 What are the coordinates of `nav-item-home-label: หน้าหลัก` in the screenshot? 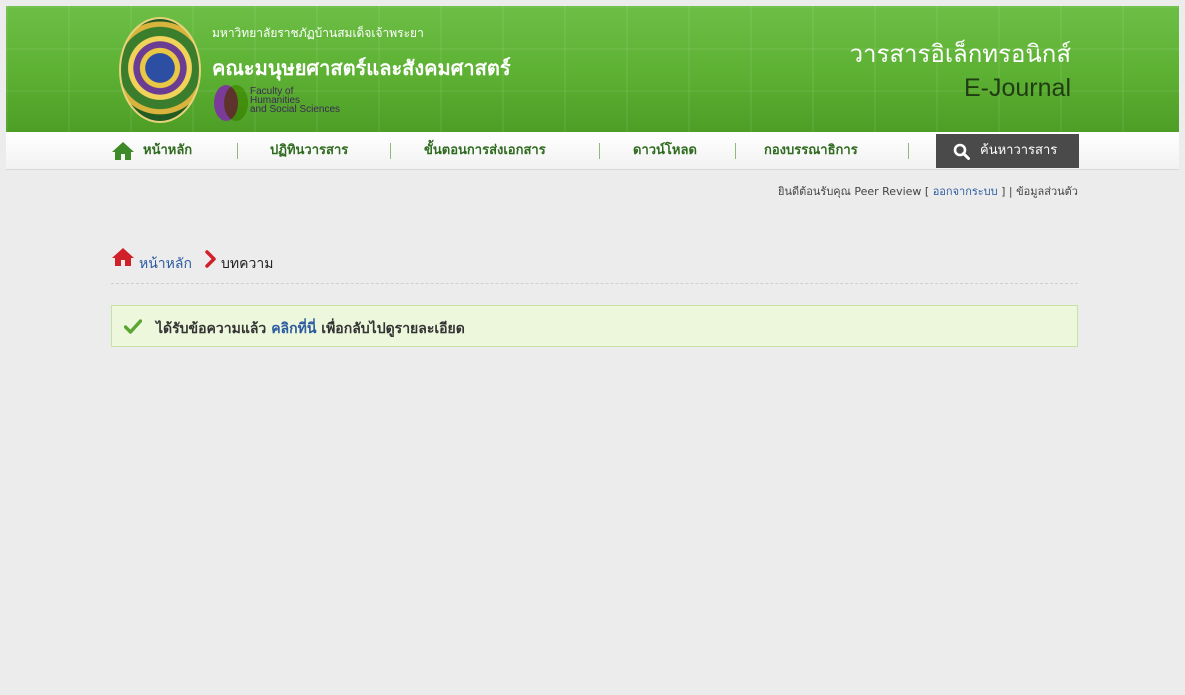 It's located at (168, 150).